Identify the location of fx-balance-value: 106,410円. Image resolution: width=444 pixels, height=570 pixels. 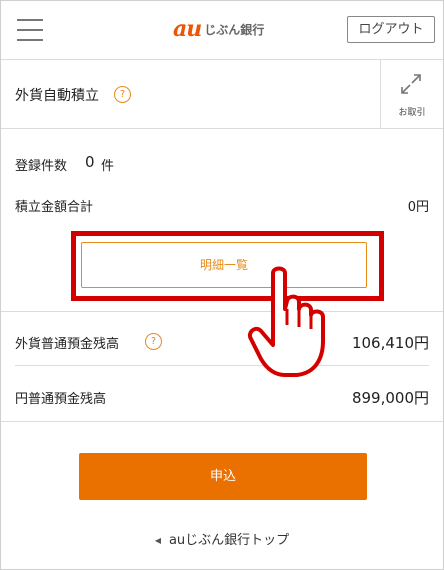
(390, 343).